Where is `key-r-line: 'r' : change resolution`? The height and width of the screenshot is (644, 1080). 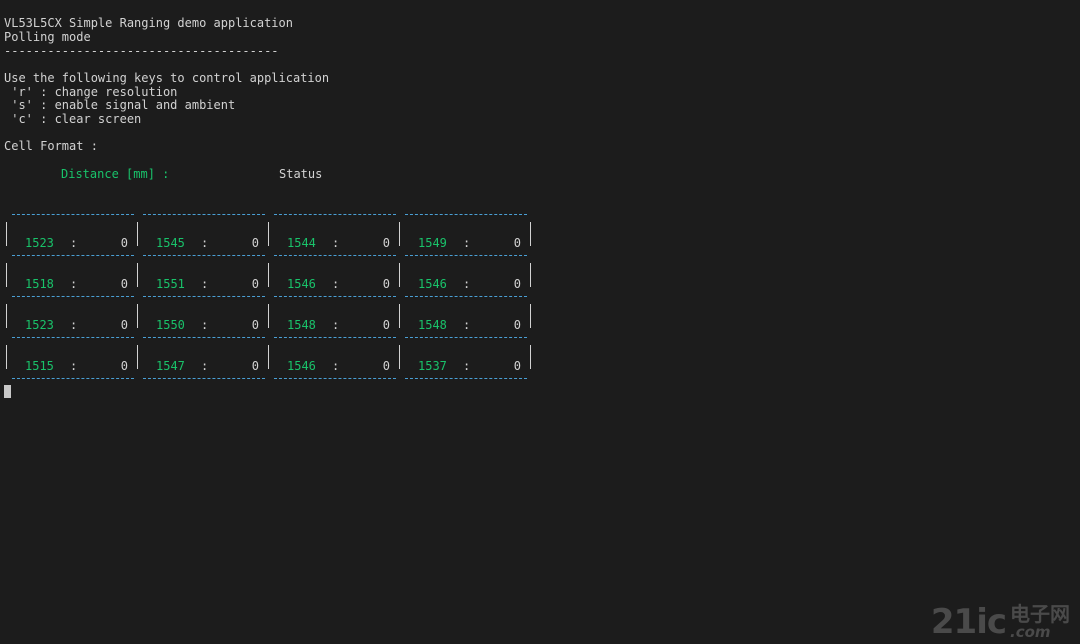 key-r-line: 'r' : change resolution is located at coordinates (91, 92).